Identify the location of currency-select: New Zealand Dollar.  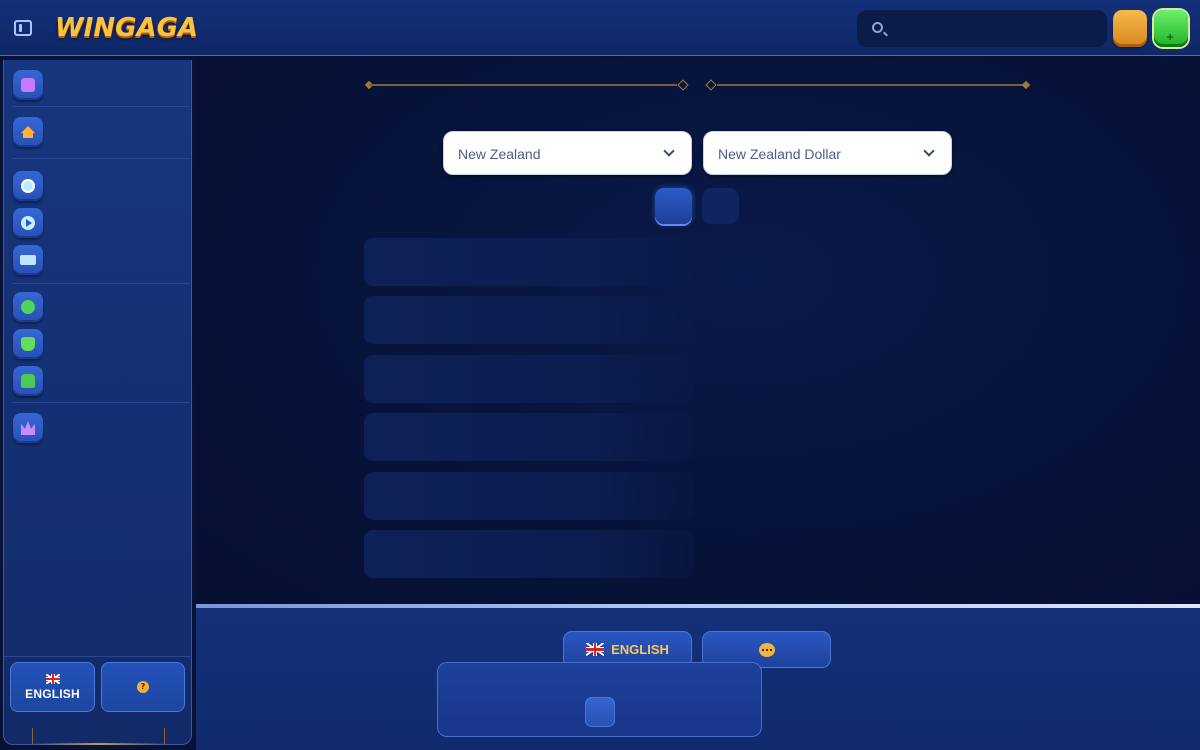
(827, 153).